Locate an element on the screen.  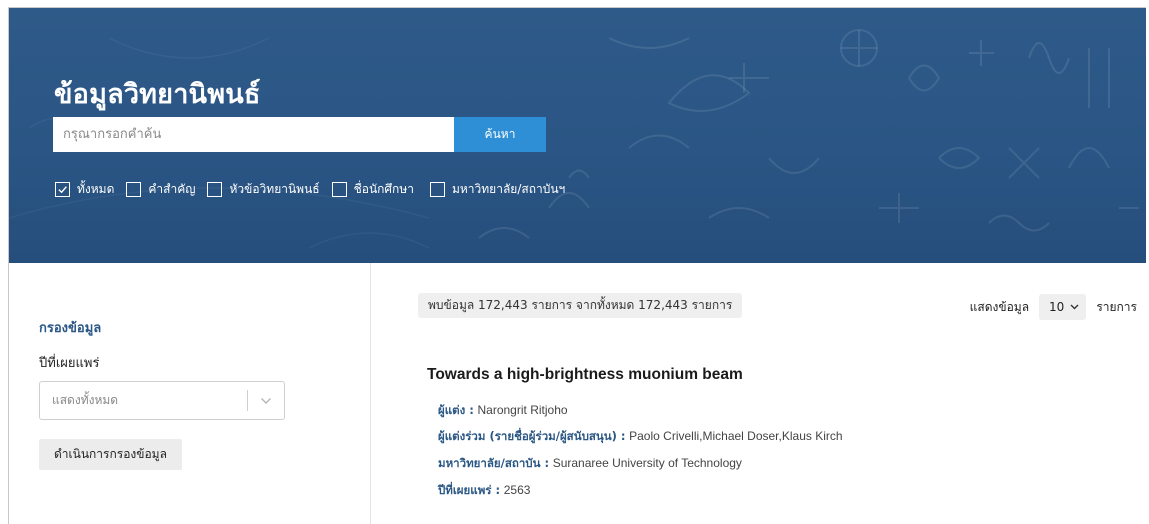
filter-sidebar-title: กรองข้อมูล is located at coordinates (70, 328).